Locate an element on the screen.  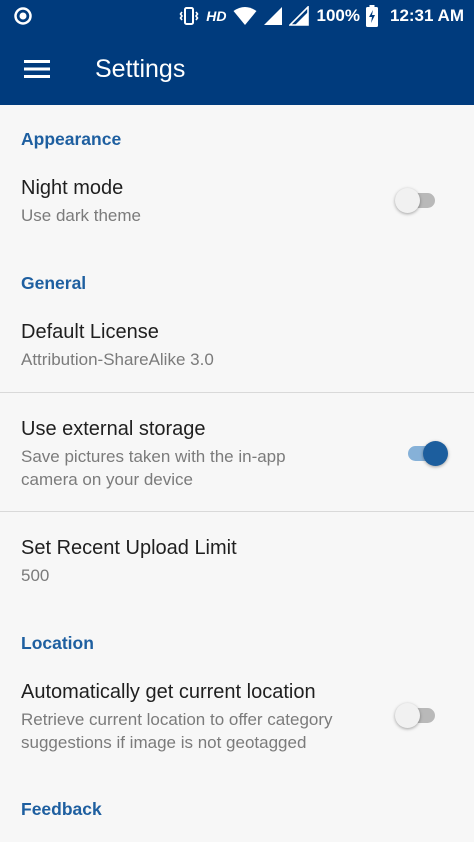
auto-location-switch is located at coordinates (417, 715).